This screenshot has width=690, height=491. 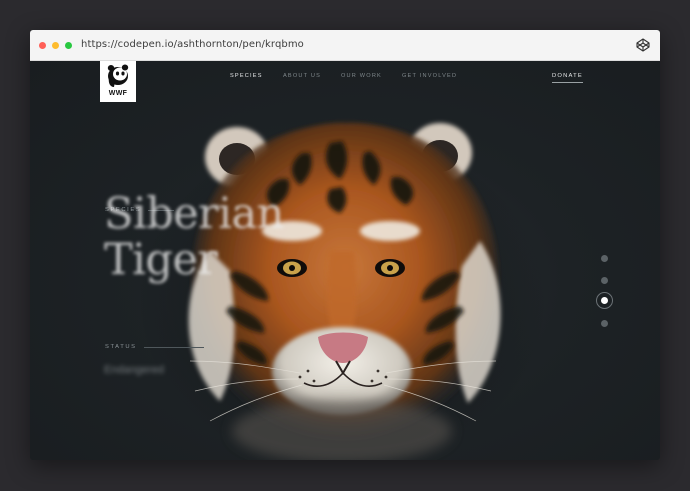 I want to click on nav-item-our-work: OUR WORK, so click(x=361, y=76).